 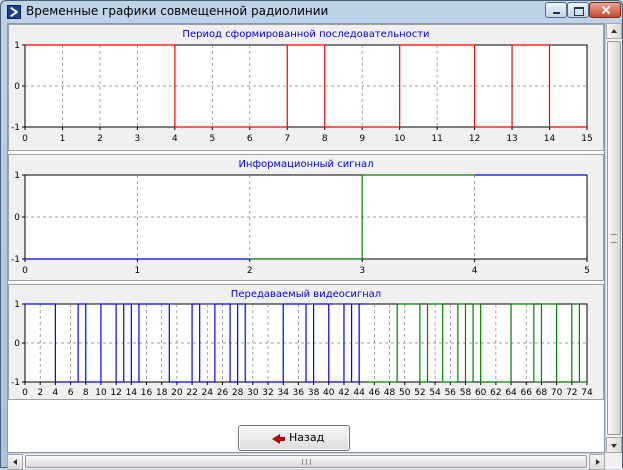 What do you see at coordinates (613, 461) in the screenshot?
I see `resize-grip` at bounding box center [613, 461].